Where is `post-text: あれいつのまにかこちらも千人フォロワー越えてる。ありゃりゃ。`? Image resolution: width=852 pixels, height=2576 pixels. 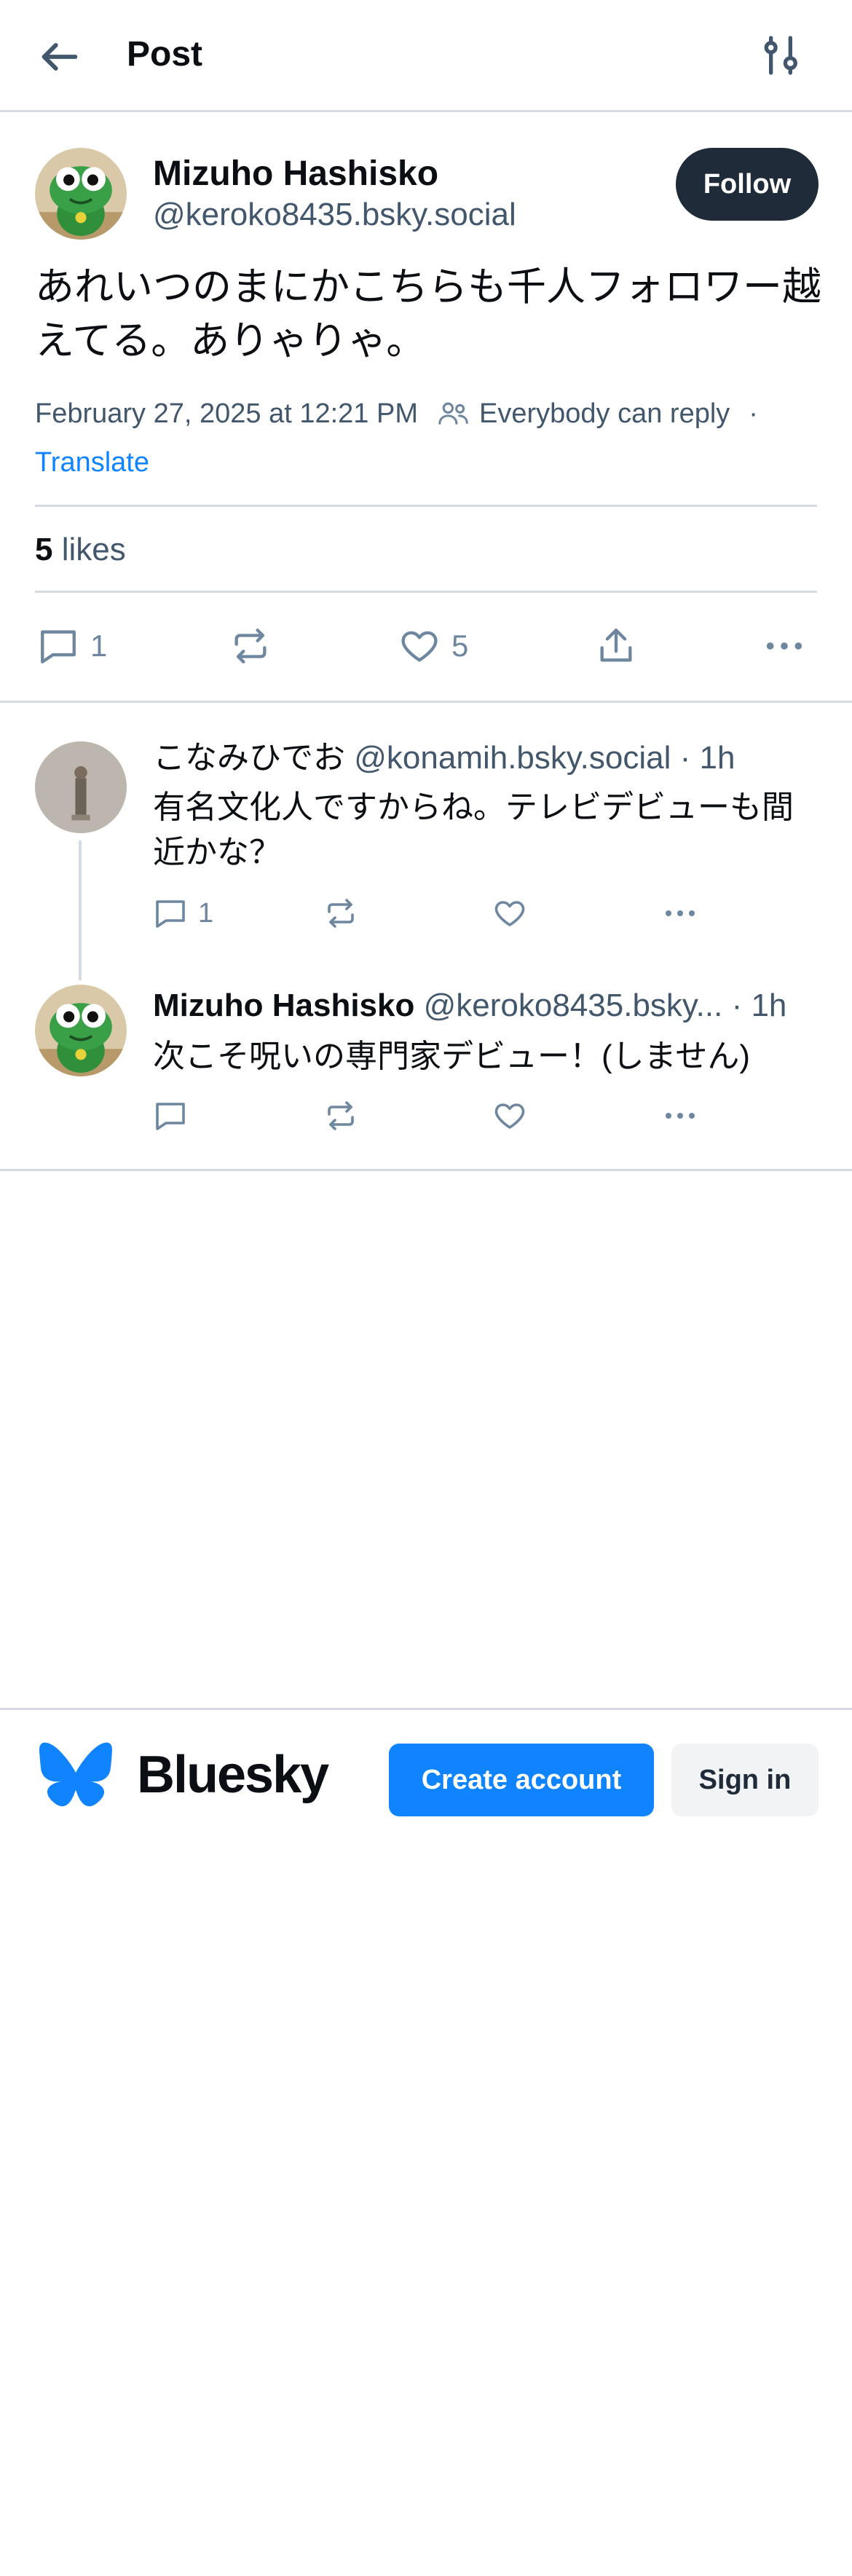
post-text: あれいつのまにかこちらも千人フォロワー越えてる。ありゃりゃ。 is located at coordinates (428, 314).